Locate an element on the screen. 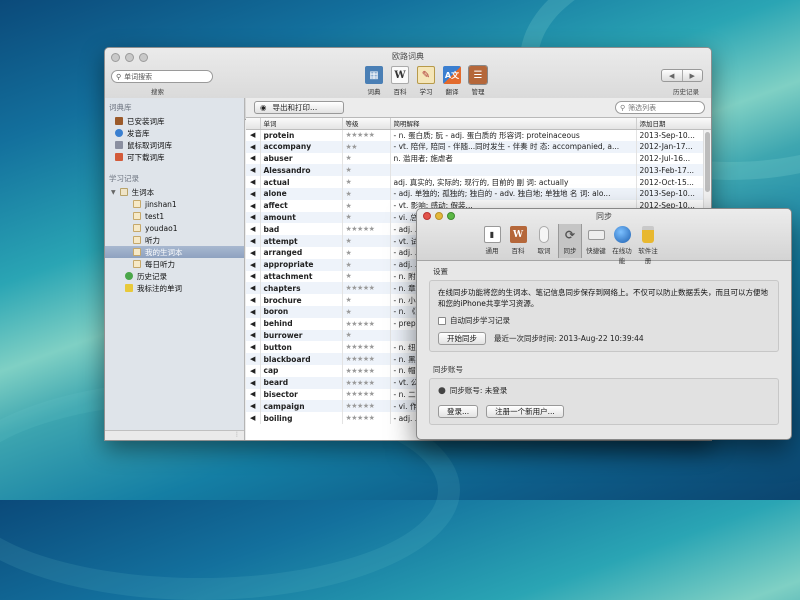  notebook-icon is located at coordinates (137, 240).